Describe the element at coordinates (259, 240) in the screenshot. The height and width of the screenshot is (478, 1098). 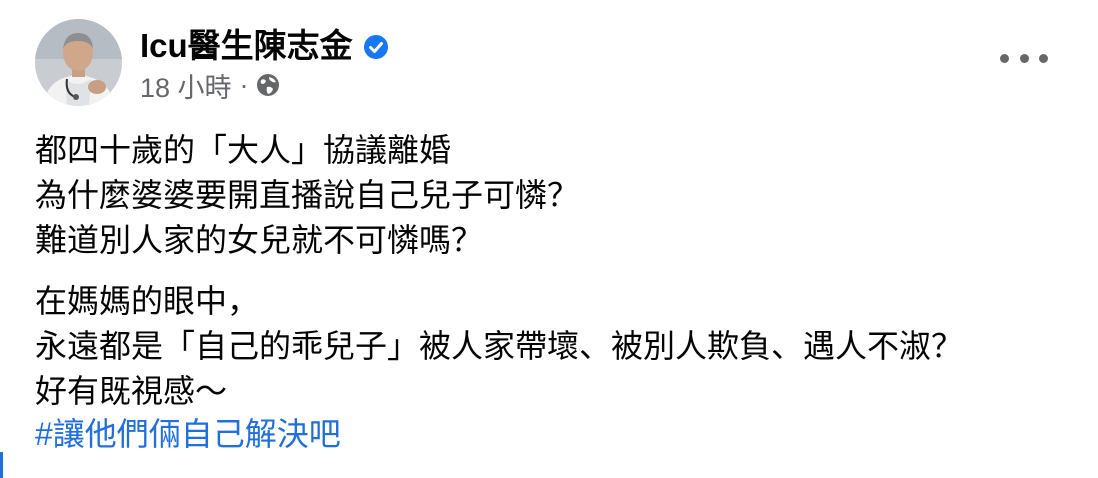
I see `post-line: 難道別人家的女兒就不可憐嗎？` at that location.